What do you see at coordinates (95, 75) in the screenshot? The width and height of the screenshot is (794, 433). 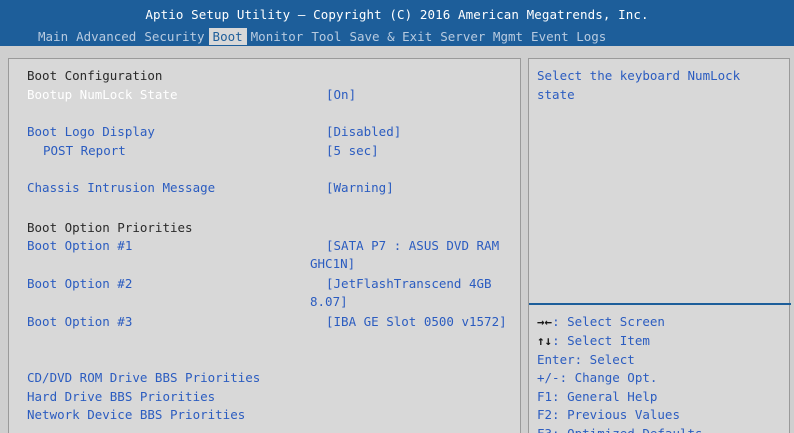 I see `section-boot-configuration: Boot Configuration` at bounding box center [95, 75].